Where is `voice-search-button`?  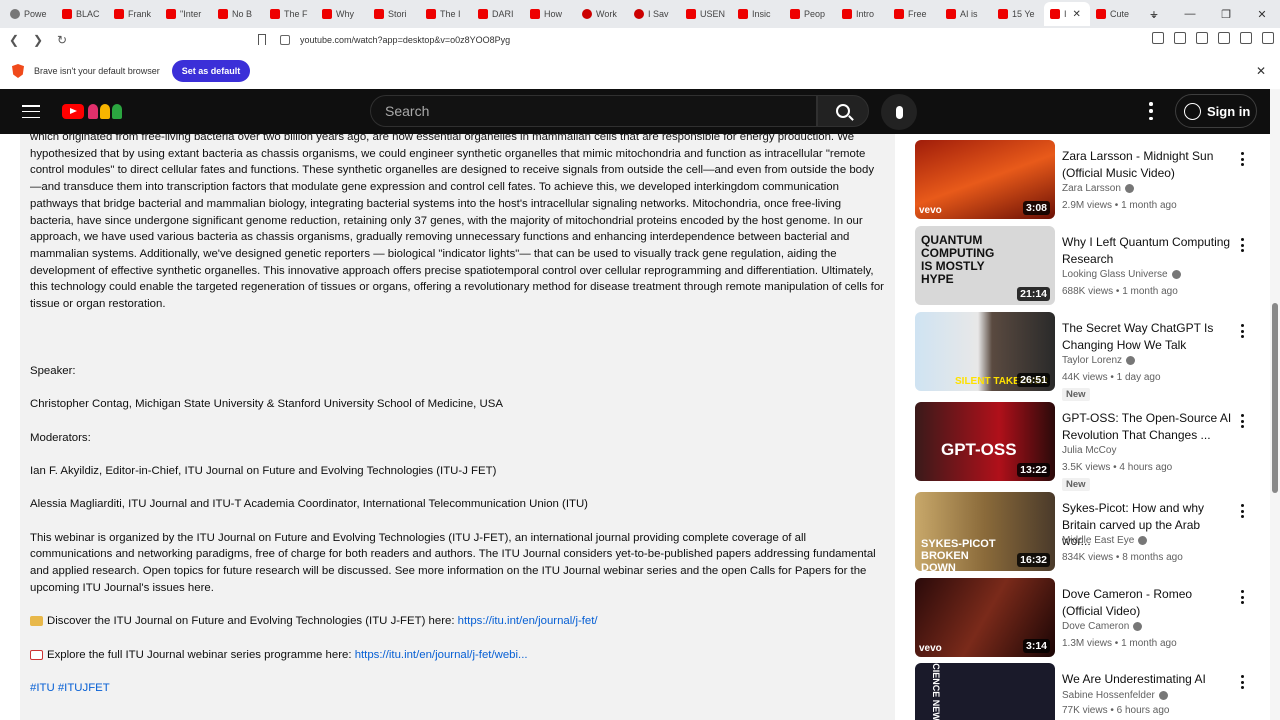
voice-search-button is located at coordinates (899, 112).